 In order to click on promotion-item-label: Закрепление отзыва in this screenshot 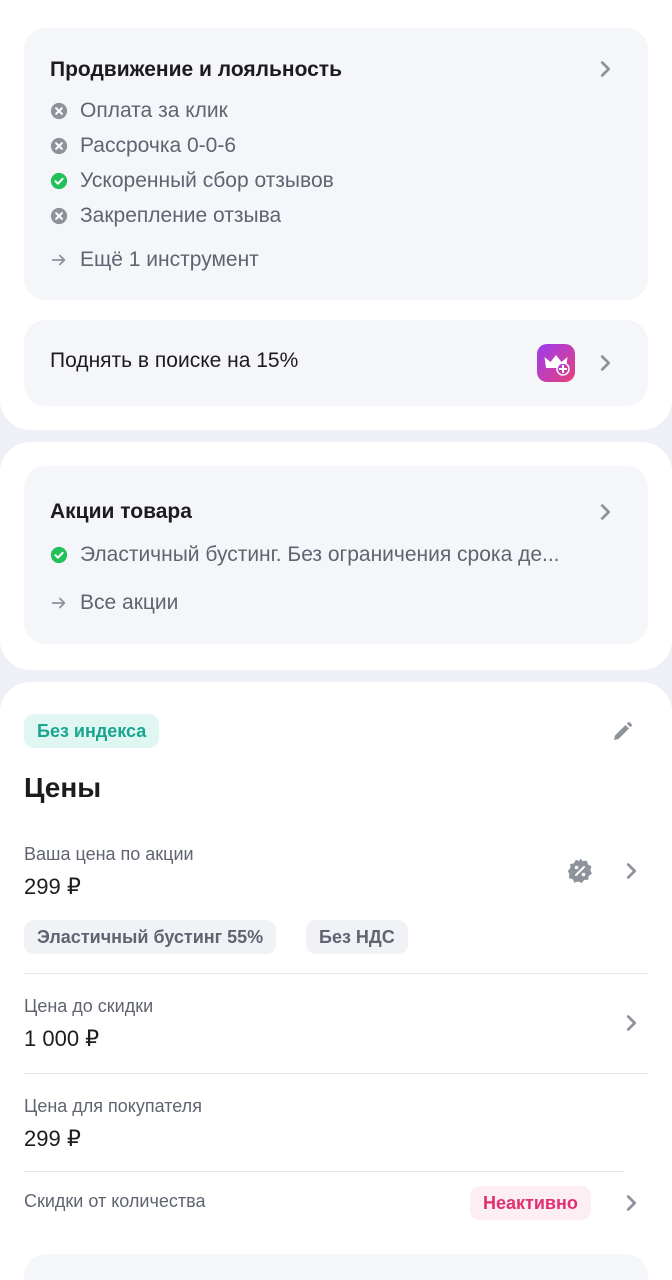, I will do `click(181, 215)`.